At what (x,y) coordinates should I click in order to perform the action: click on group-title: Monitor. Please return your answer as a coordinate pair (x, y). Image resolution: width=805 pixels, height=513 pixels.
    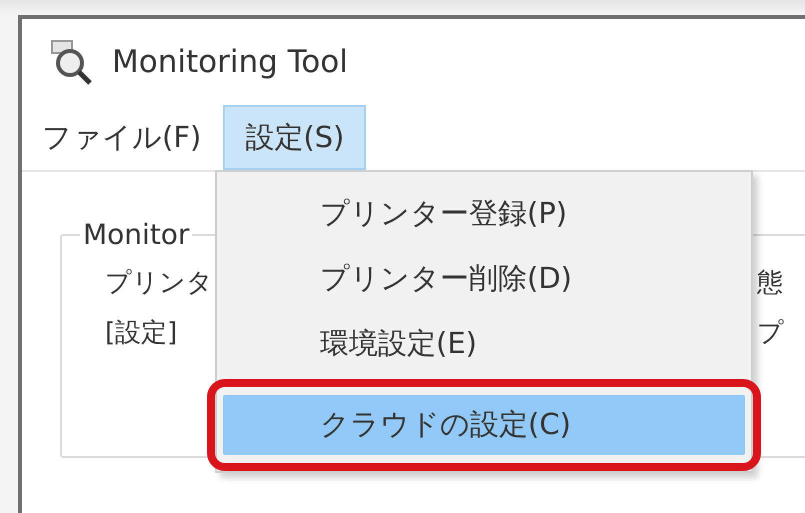
    Looking at the image, I should click on (136, 234).